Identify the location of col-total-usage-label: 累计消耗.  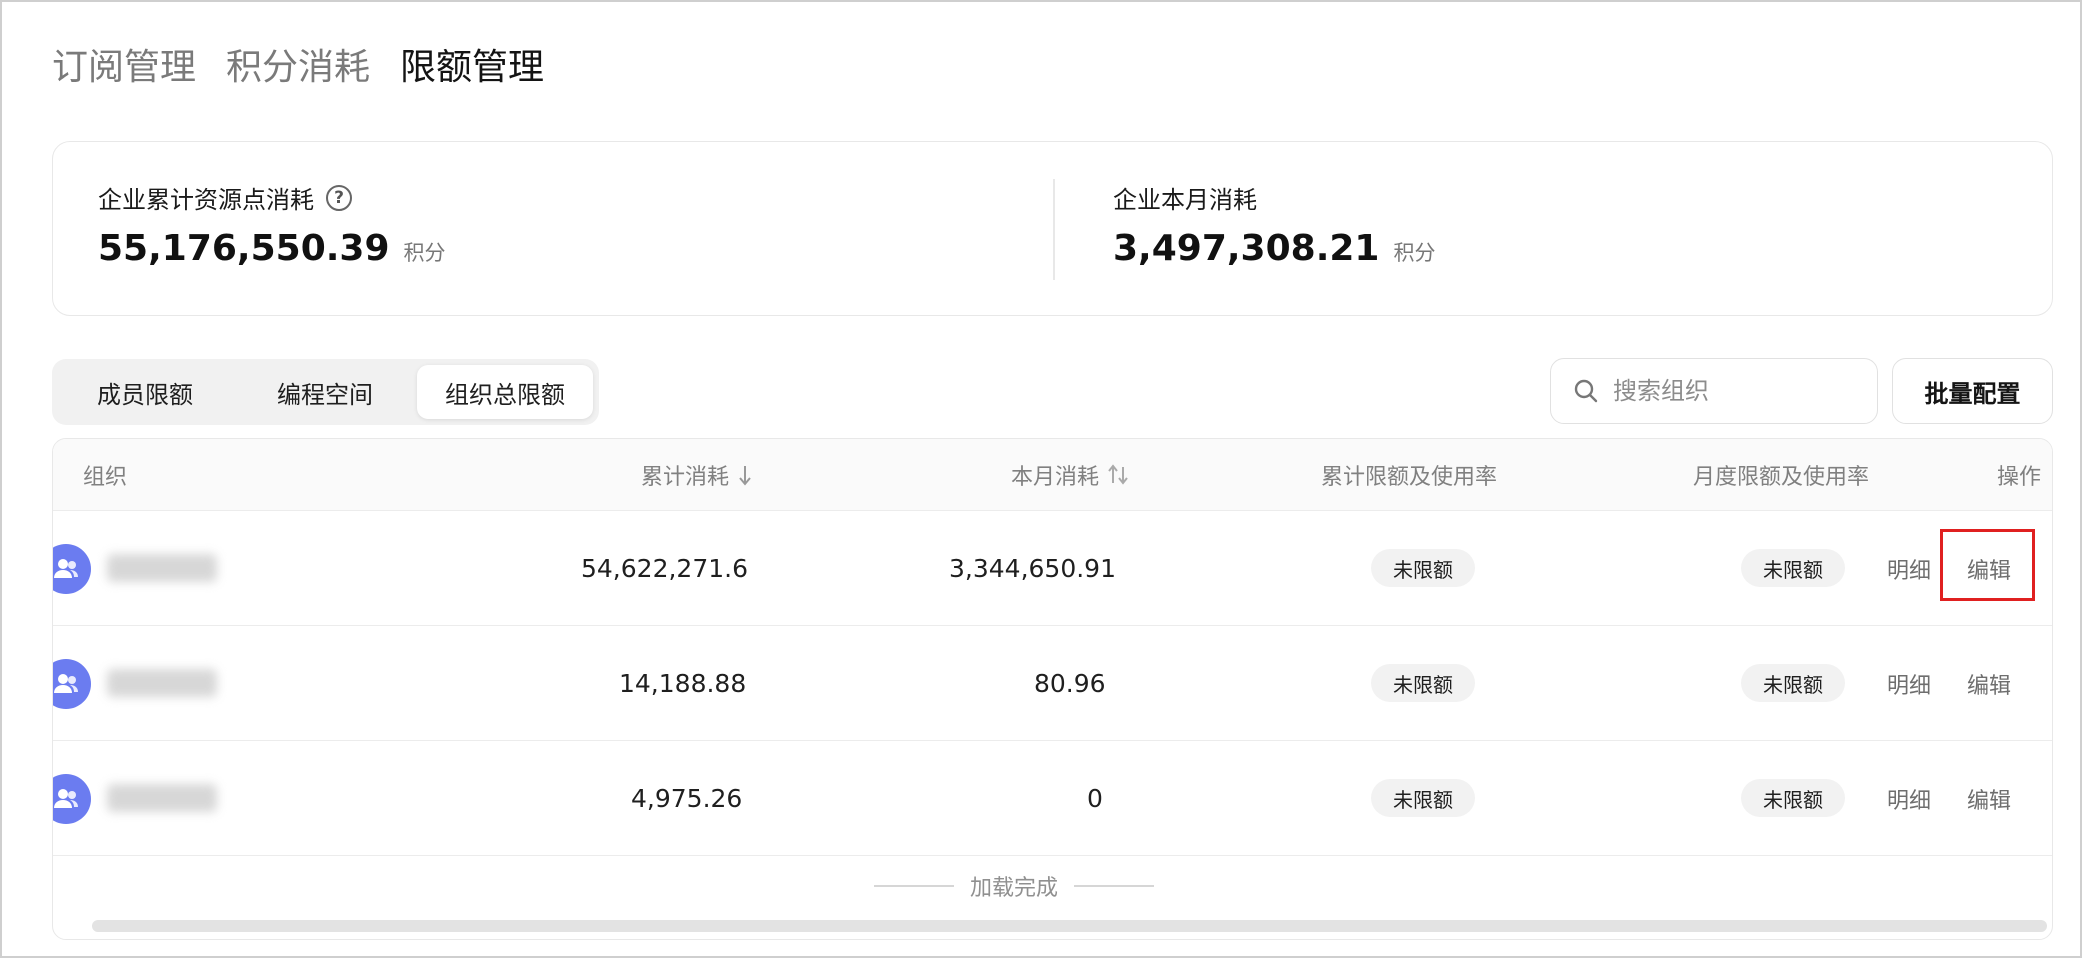
(685, 477).